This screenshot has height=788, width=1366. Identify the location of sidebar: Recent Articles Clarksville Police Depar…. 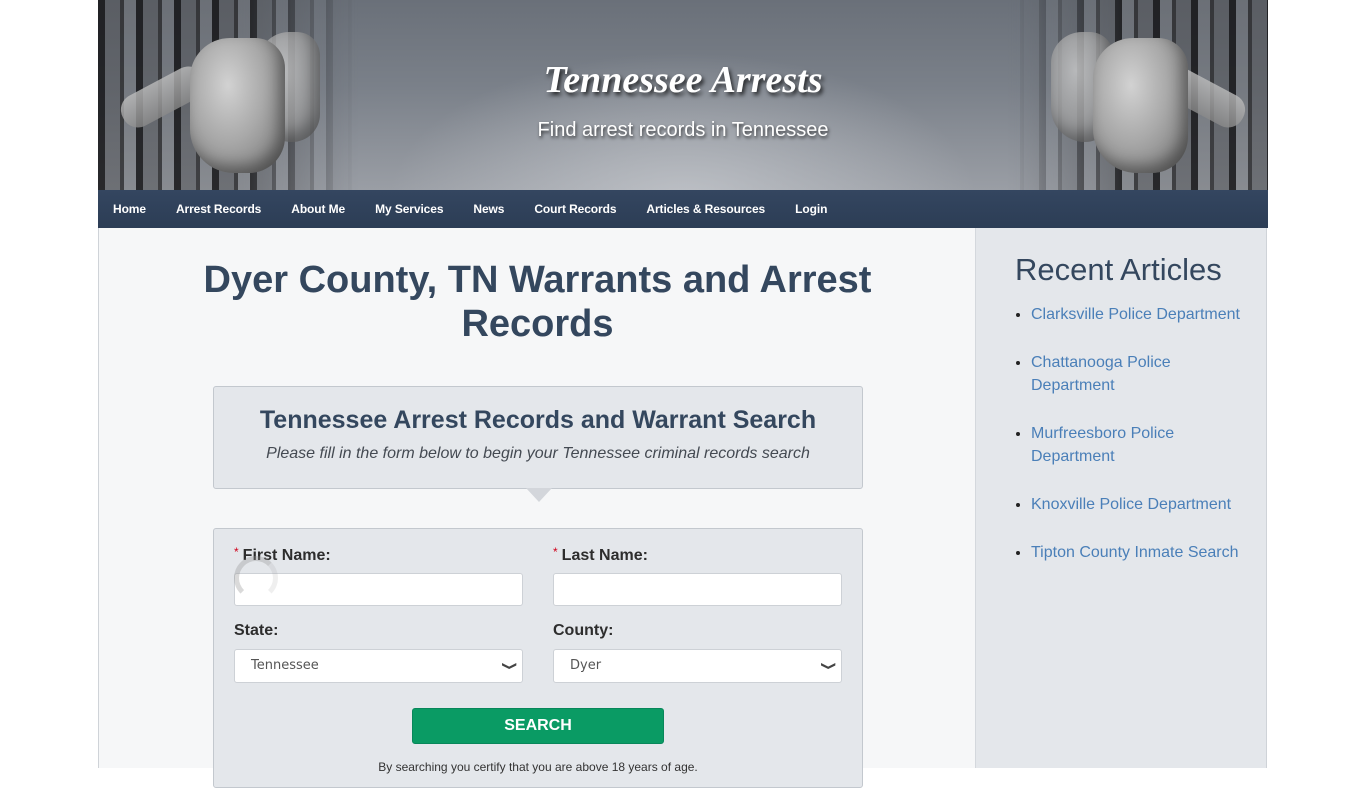
(1121, 498).